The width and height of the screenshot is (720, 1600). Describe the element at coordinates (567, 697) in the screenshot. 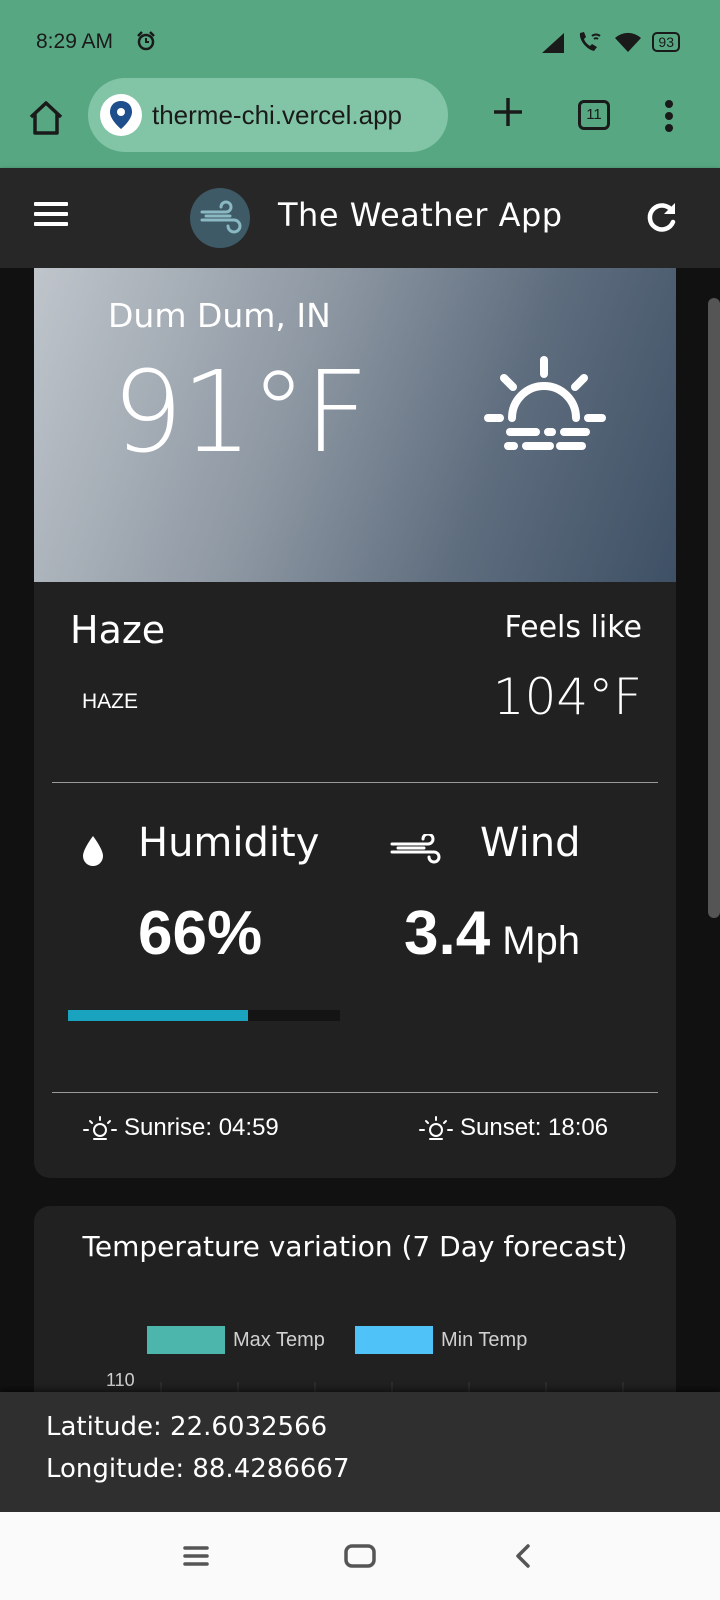

I see `feels-like-value: 104°F` at that location.